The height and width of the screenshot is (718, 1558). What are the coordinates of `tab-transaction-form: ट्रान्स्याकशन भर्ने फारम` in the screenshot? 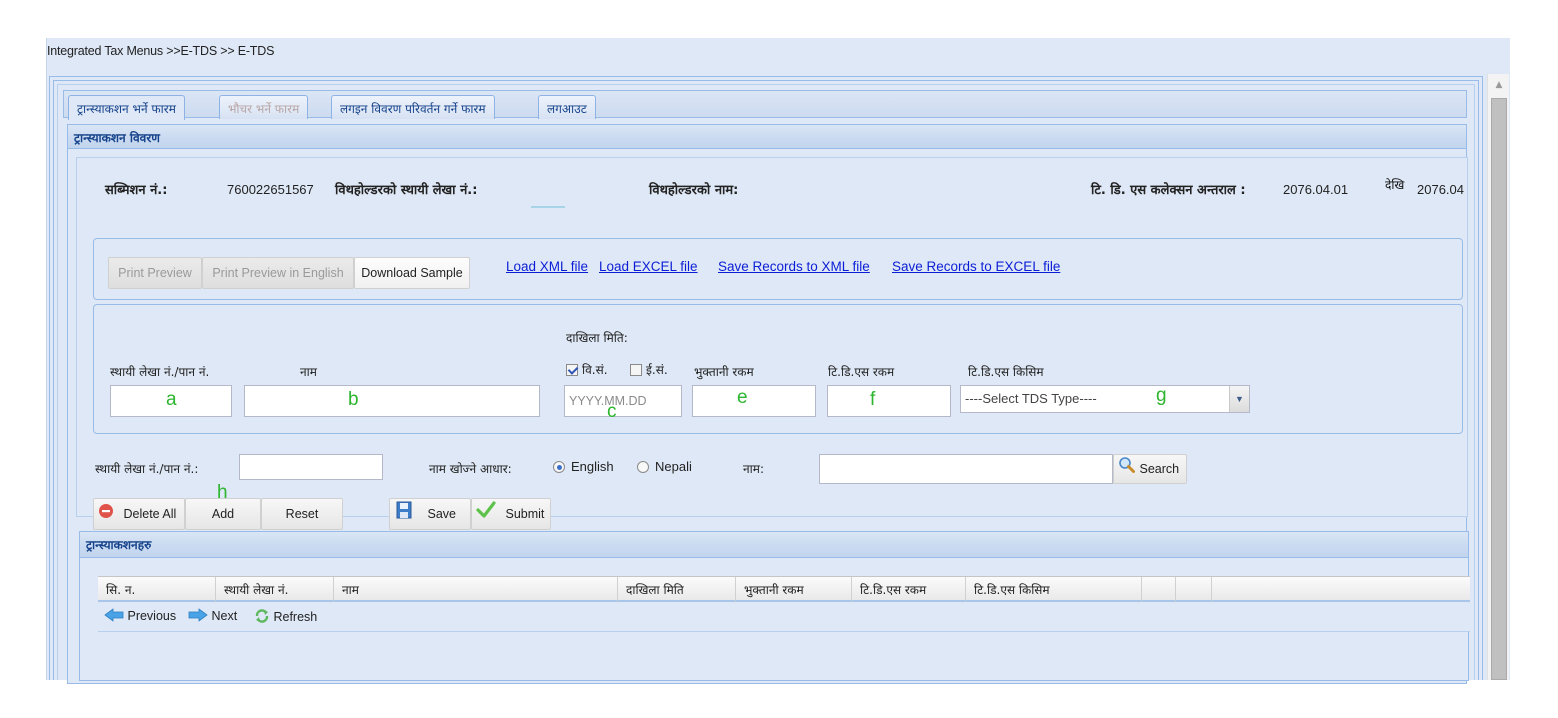 It's located at (126, 107).